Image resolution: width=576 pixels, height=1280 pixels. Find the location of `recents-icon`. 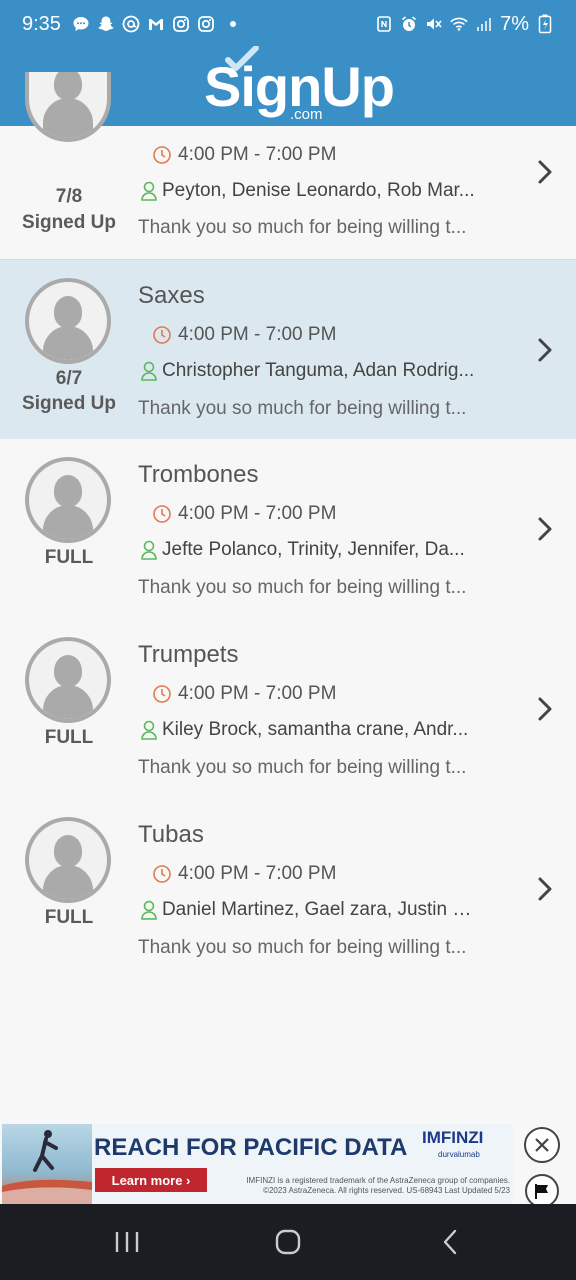

recents-icon is located at coordinates (127, 1242).